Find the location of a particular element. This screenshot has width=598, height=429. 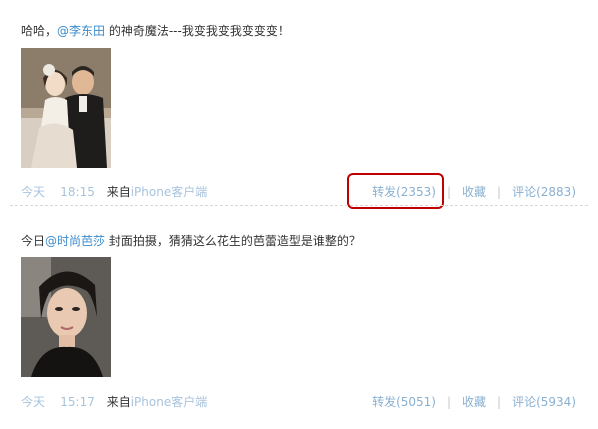

post-text: 今日@时尚芭莎 封面拍摄，猜猜这么花生的芭蕾造型是谁整的？ is located at coordinates (191, 240).